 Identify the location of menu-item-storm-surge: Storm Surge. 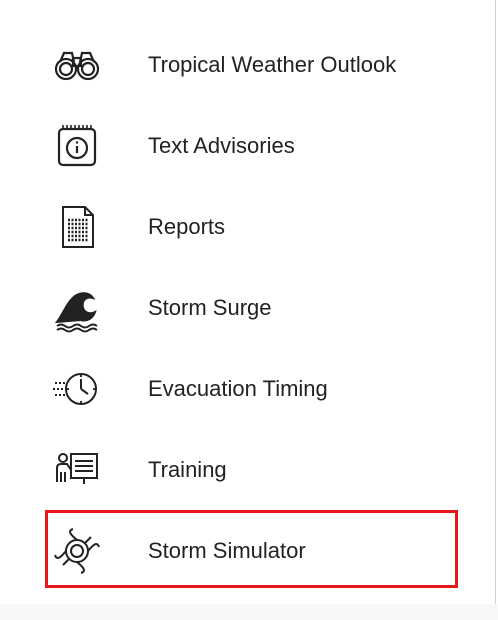
(267, 307).